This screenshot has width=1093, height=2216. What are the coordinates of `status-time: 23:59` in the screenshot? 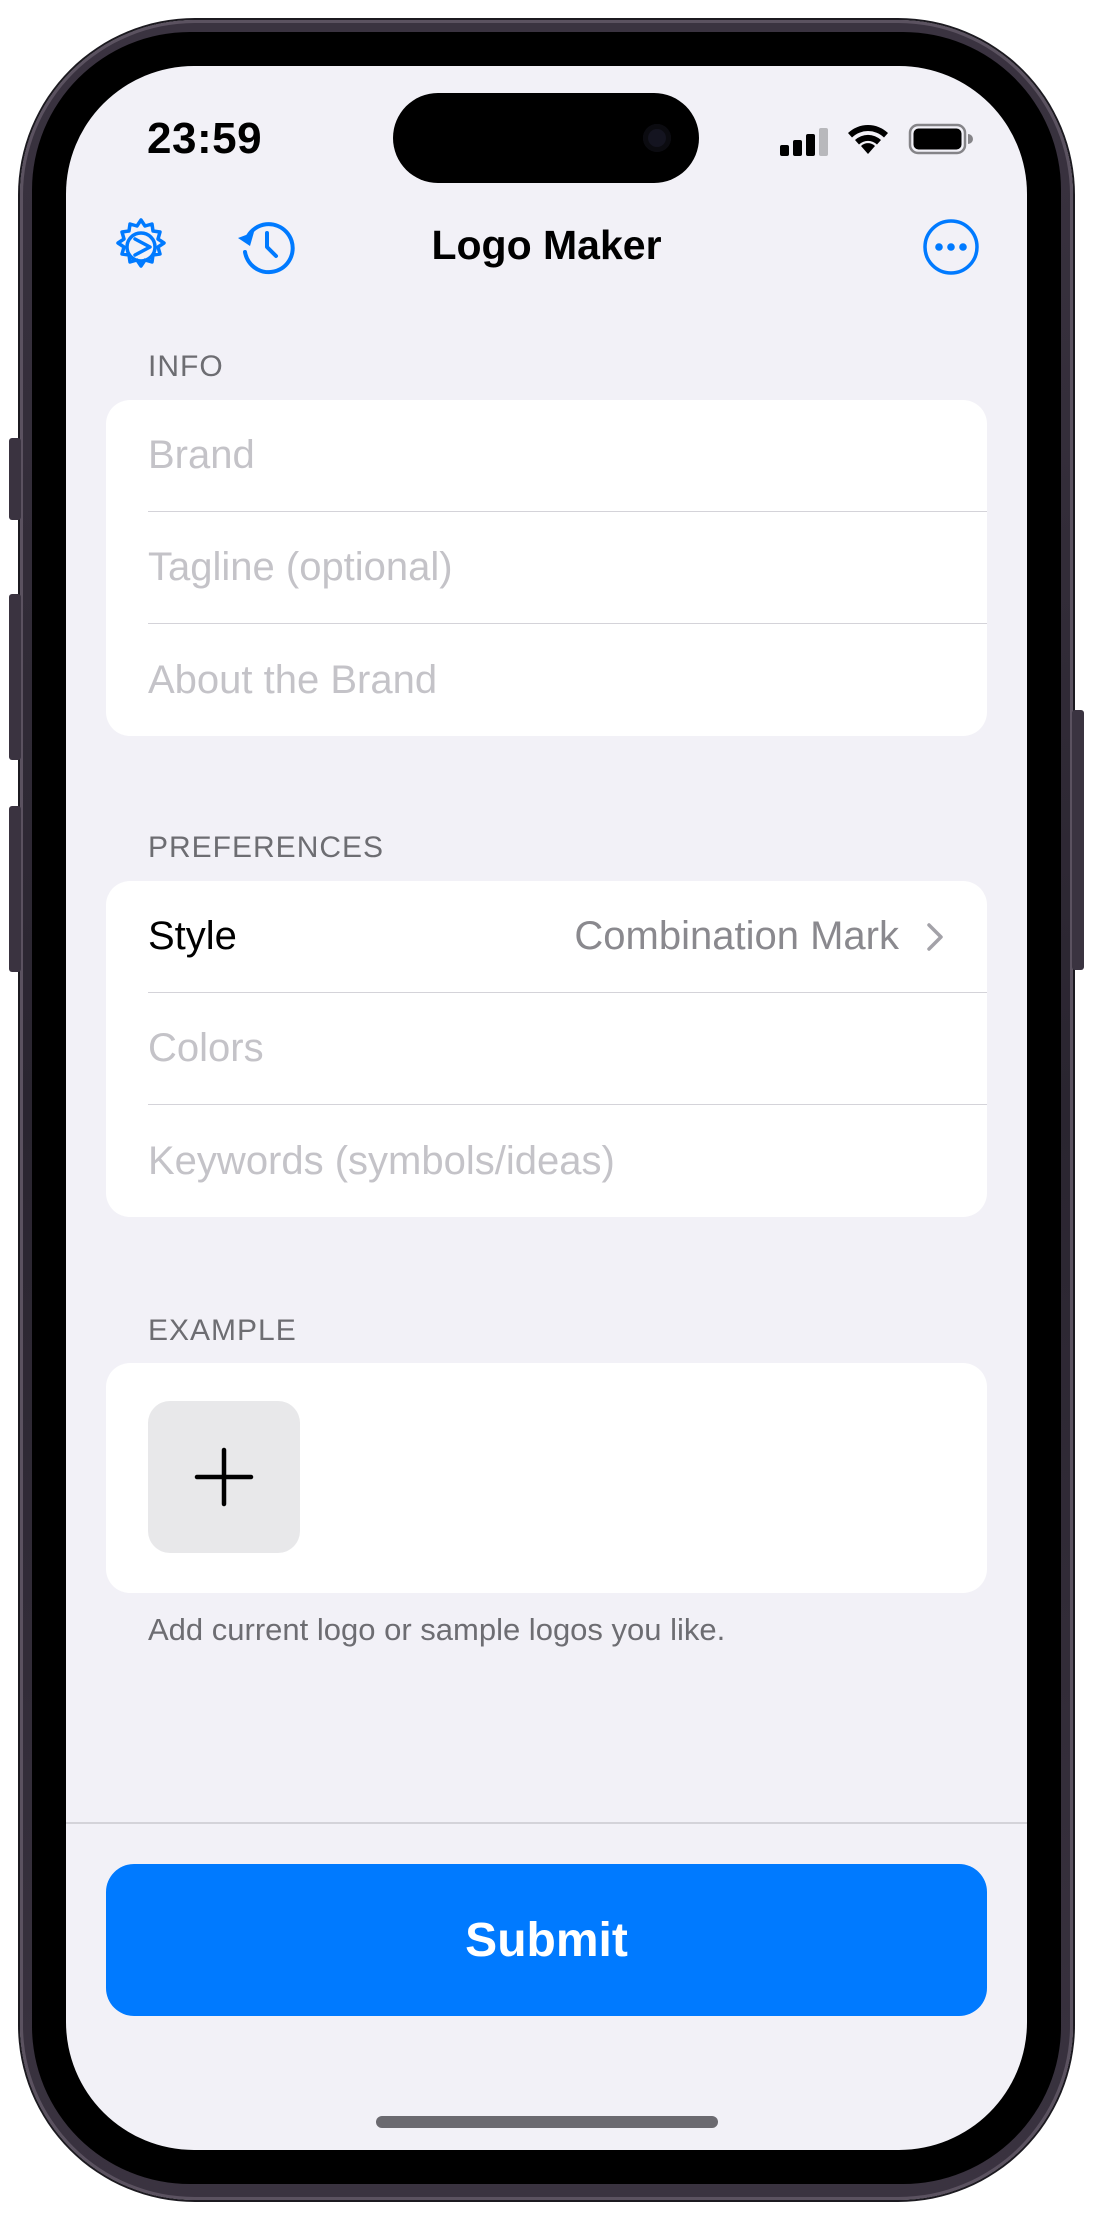 It's located at (205, 138).